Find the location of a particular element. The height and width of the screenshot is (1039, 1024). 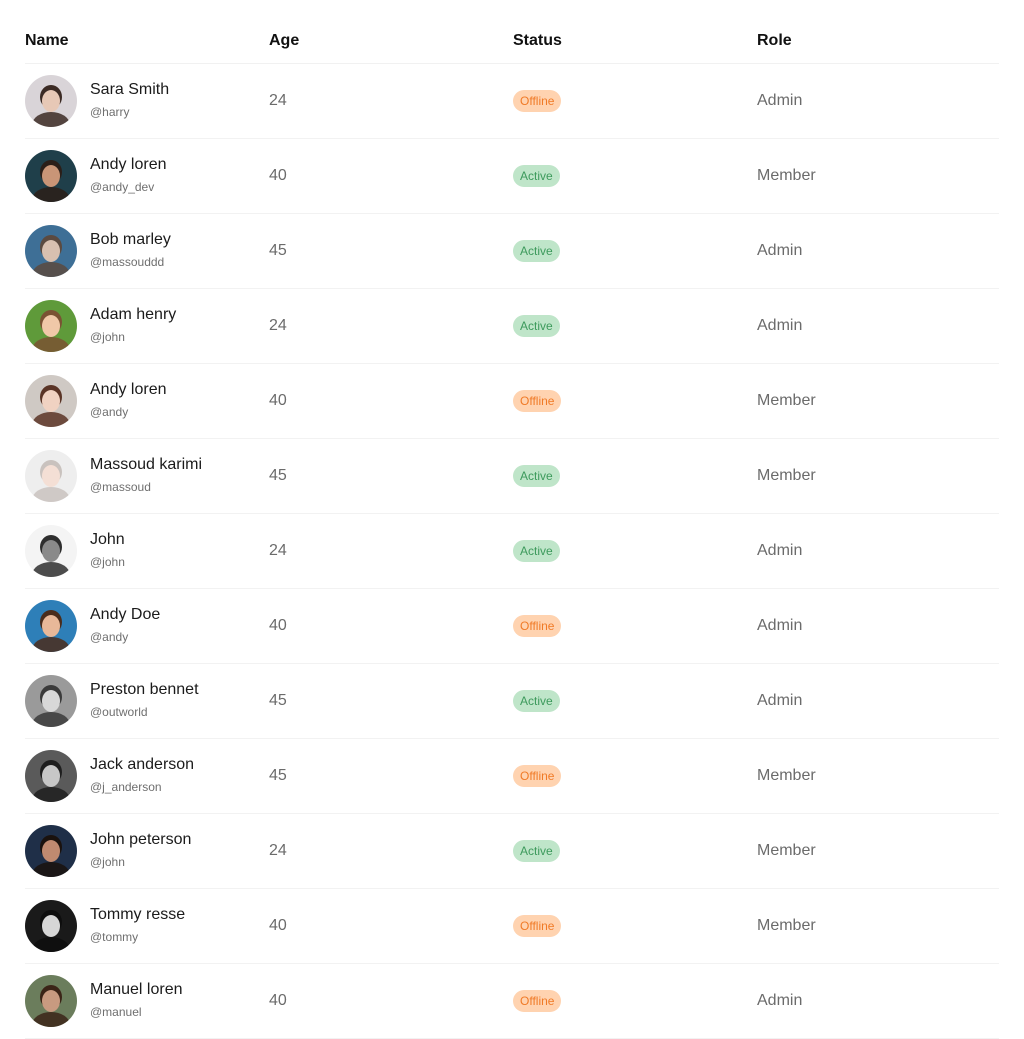

user-name: Tommy resse is located at coordinates (138, 914).